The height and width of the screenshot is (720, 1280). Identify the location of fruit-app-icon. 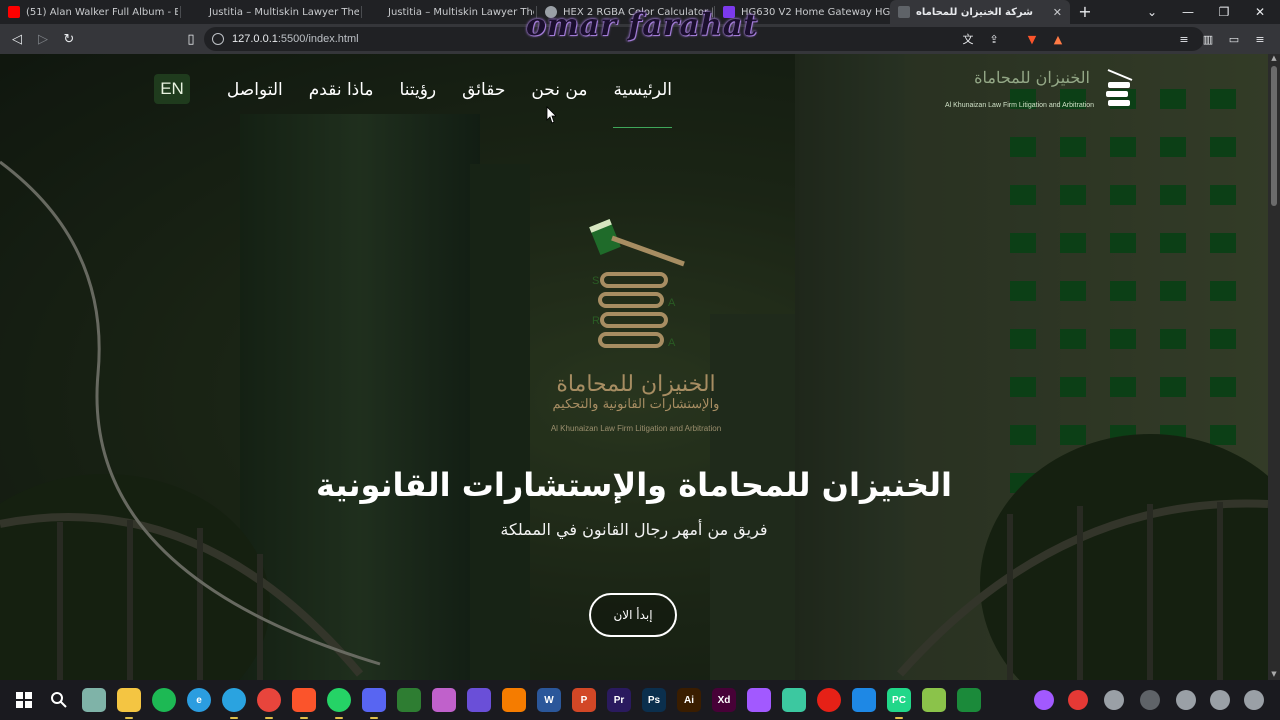
(514, 700).